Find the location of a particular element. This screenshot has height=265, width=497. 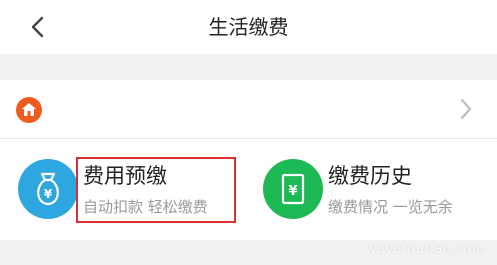

watermark: wuyetoutiao.com is located at coordinates (425, 249).